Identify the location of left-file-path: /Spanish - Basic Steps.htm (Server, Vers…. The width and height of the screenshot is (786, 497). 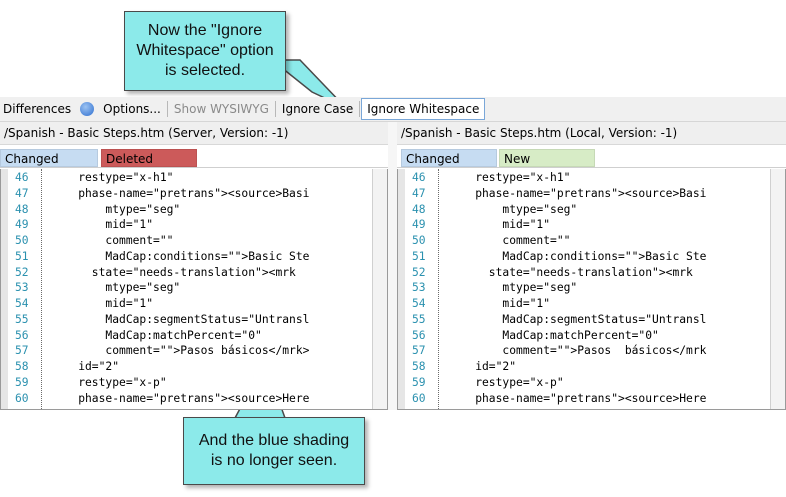
(194, 133).